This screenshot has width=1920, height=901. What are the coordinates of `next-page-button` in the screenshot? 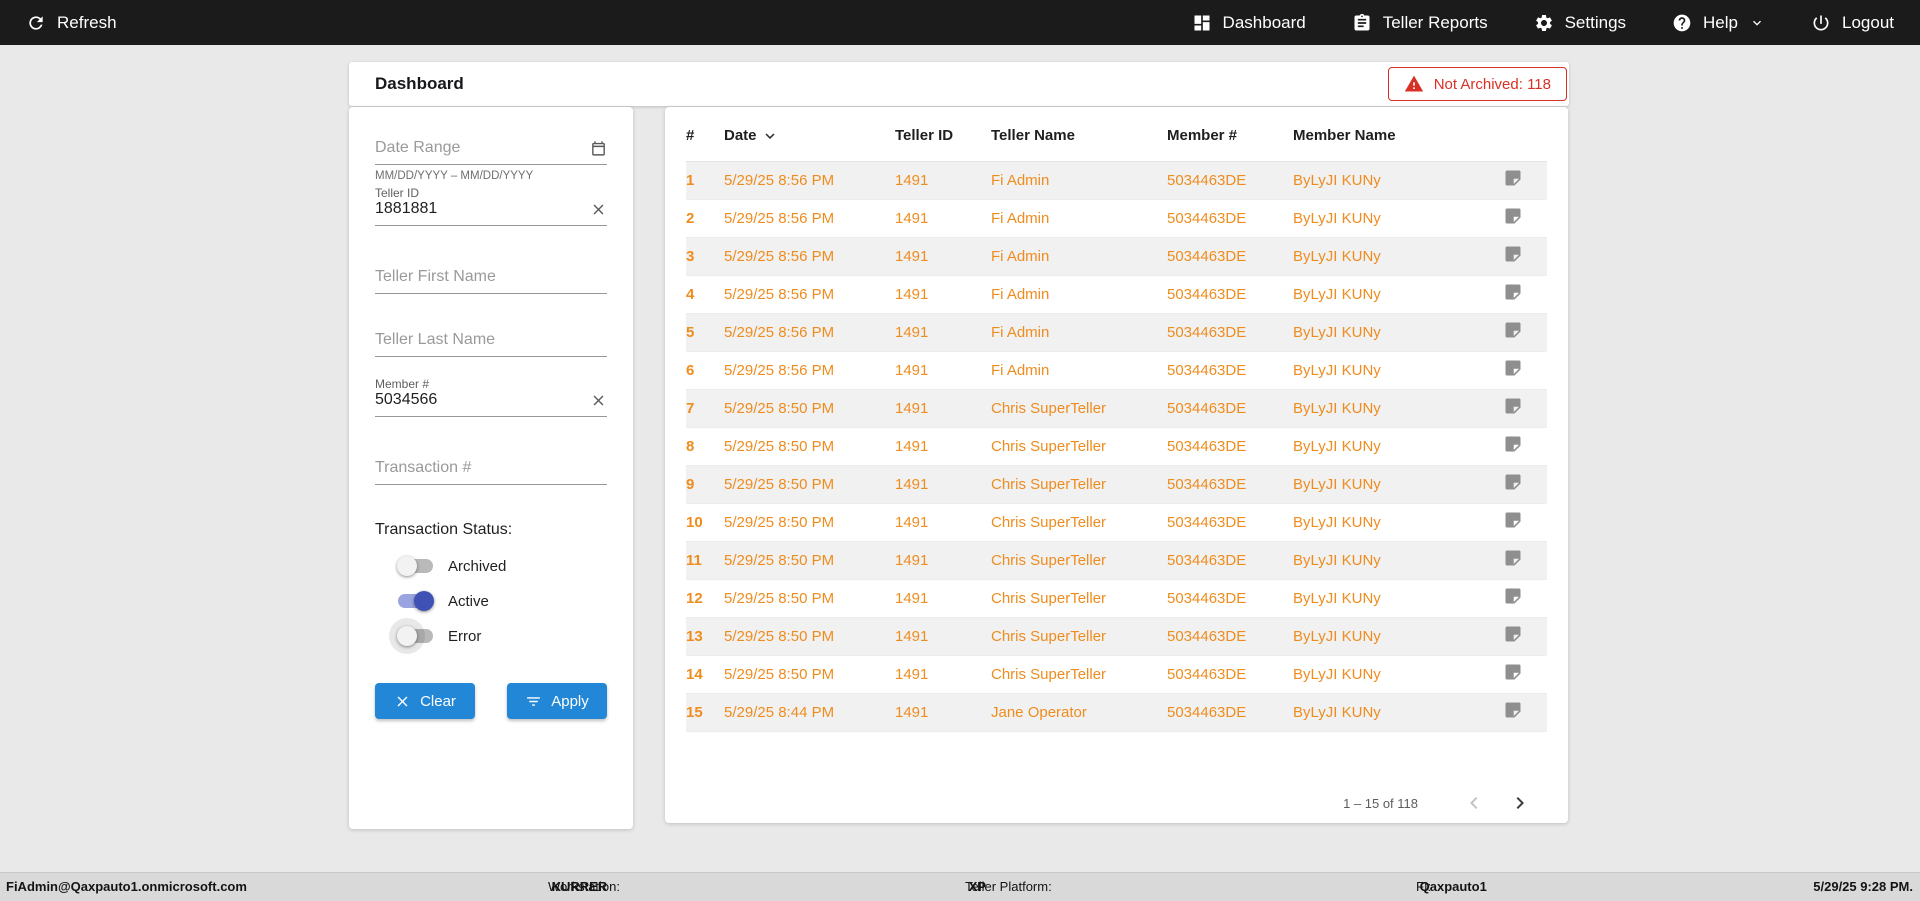 It's located at (1520, 803).